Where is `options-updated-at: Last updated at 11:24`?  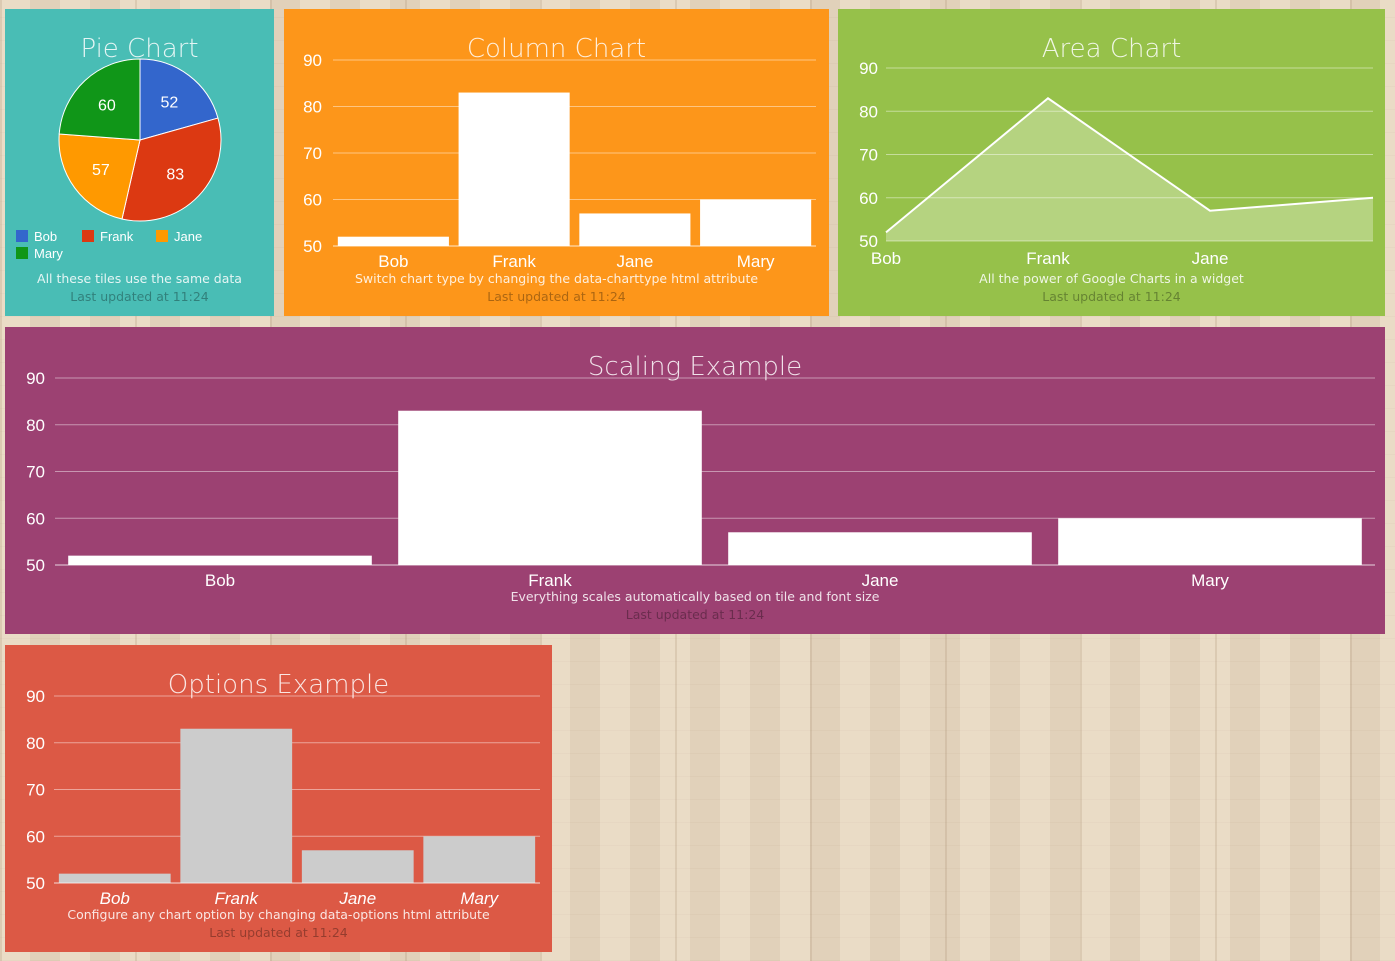 options-updated-at: Last updated at 11:24 is located at coordinates (278, 932).